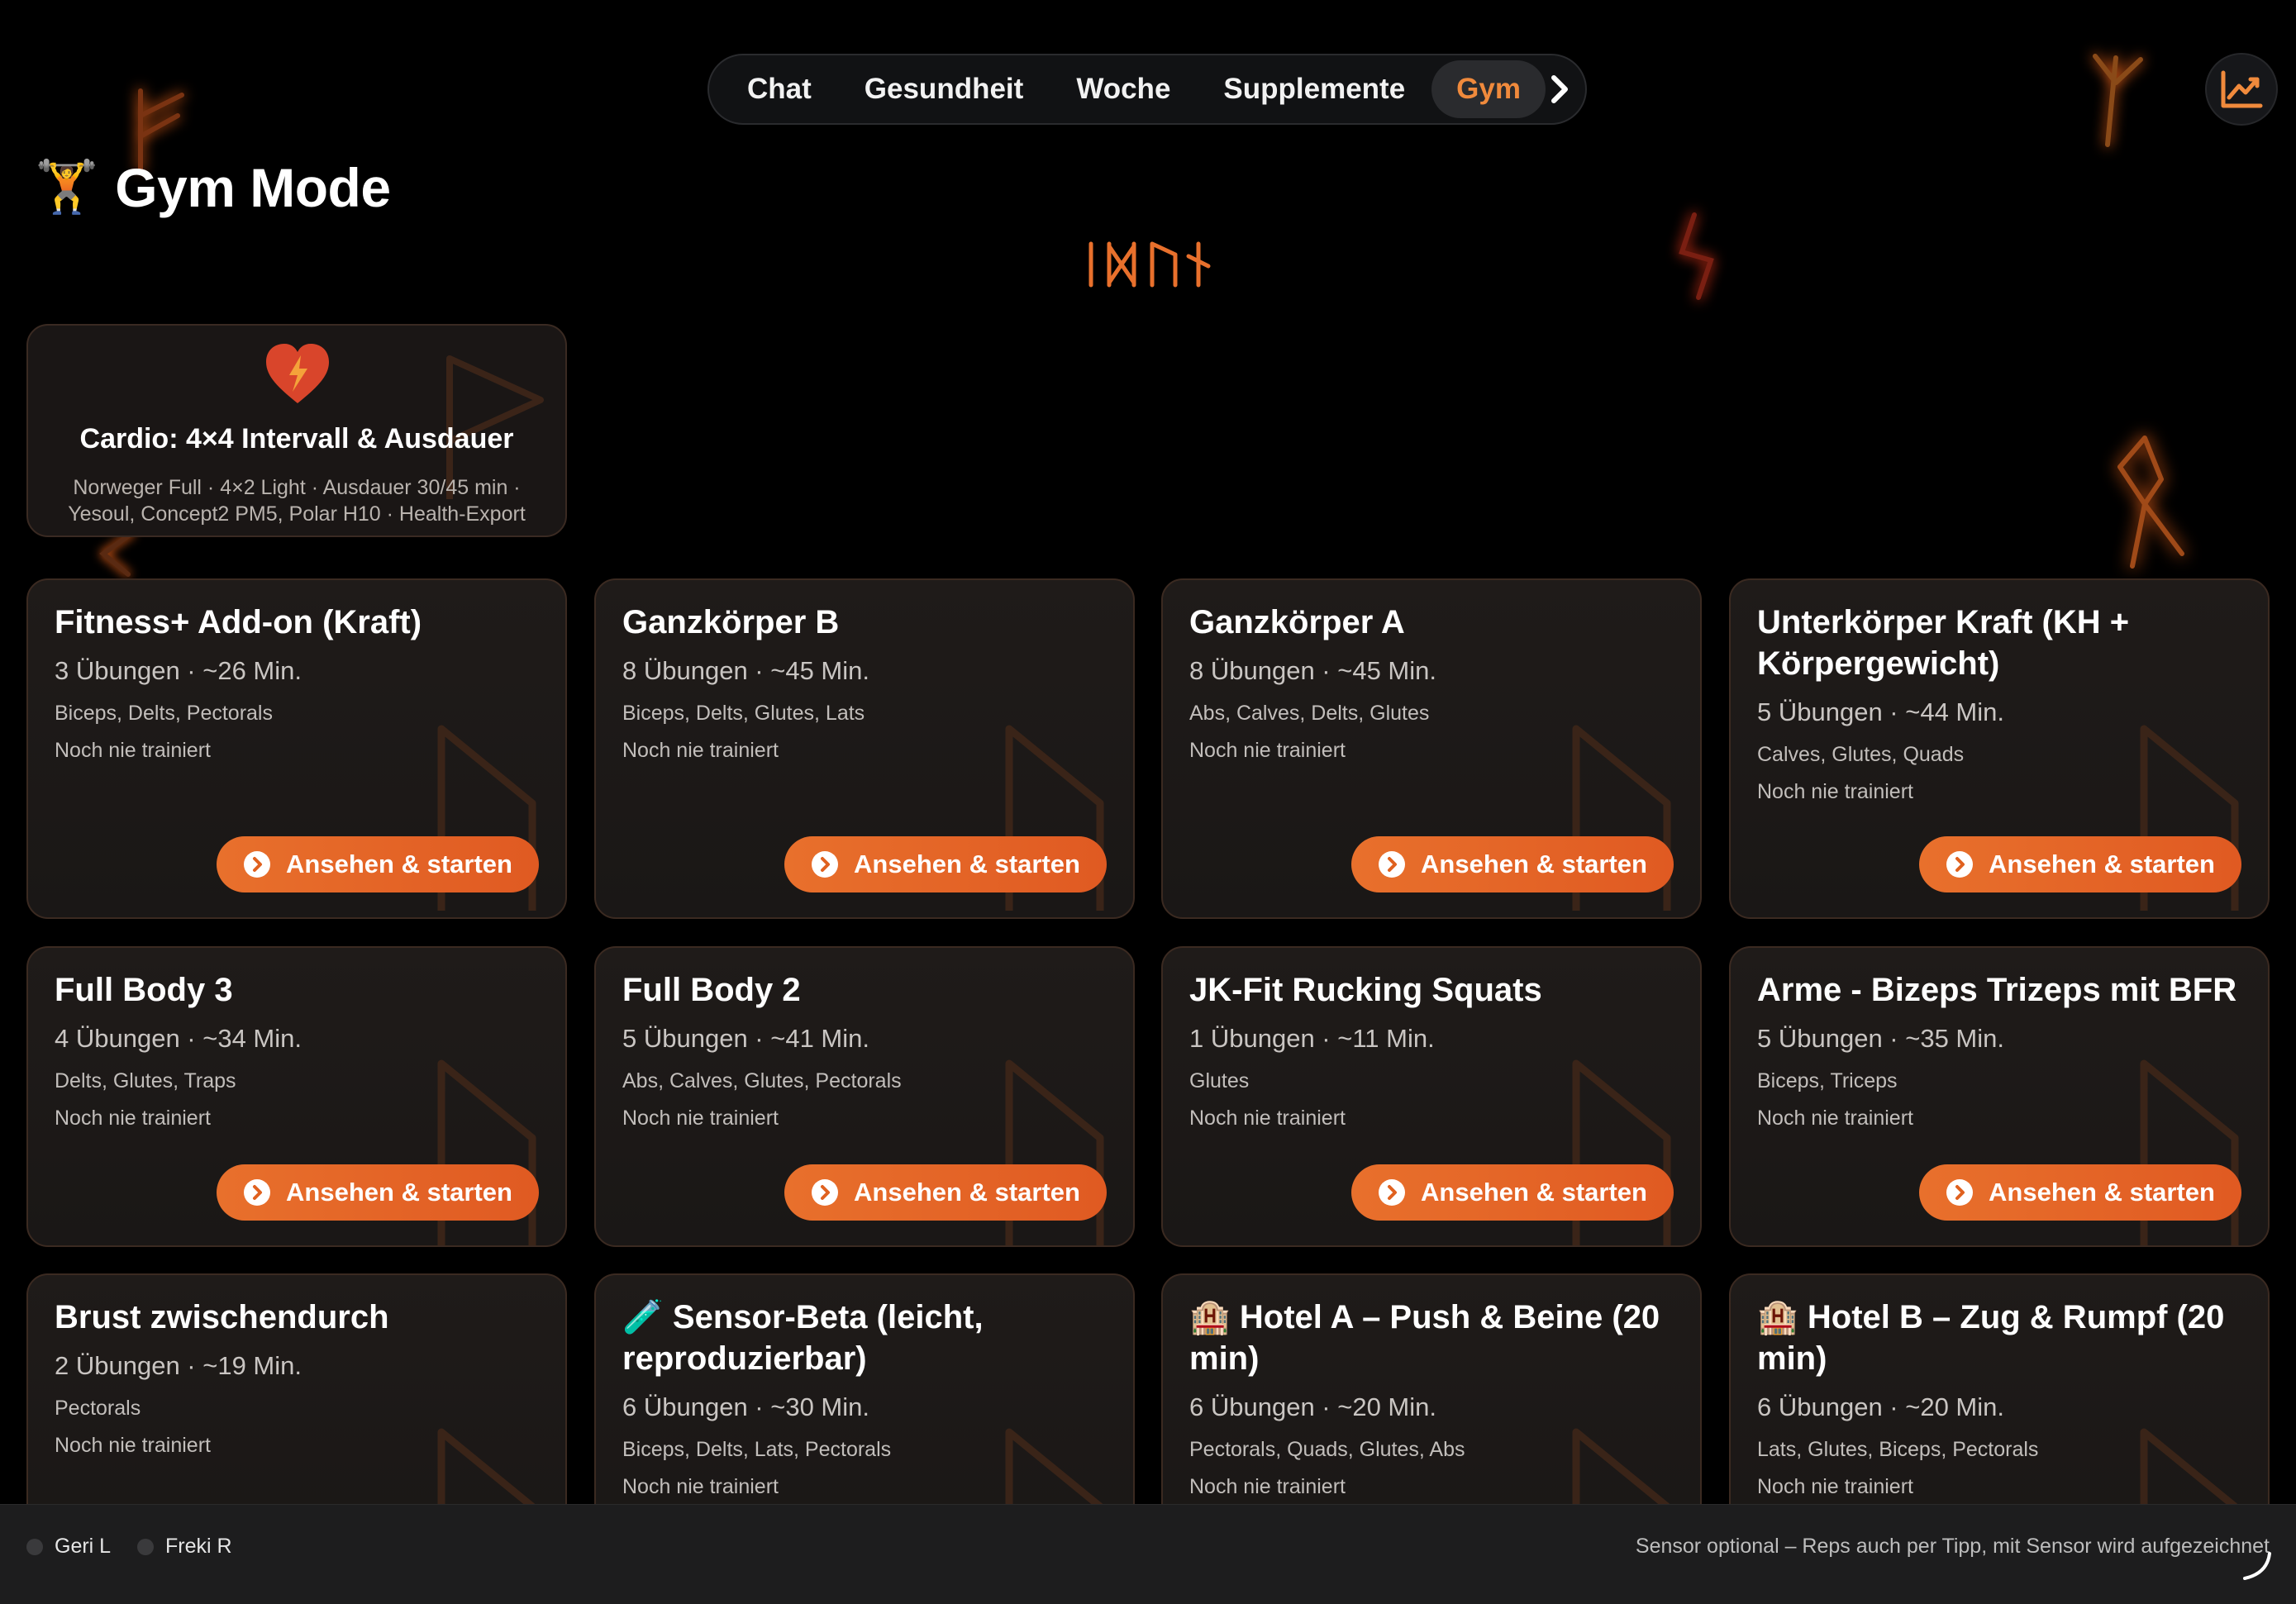  What do you see at coordinates (1123, 89) in the screenshot?
I see `tab-woche: Woche` at bounding box center [1123, 89].